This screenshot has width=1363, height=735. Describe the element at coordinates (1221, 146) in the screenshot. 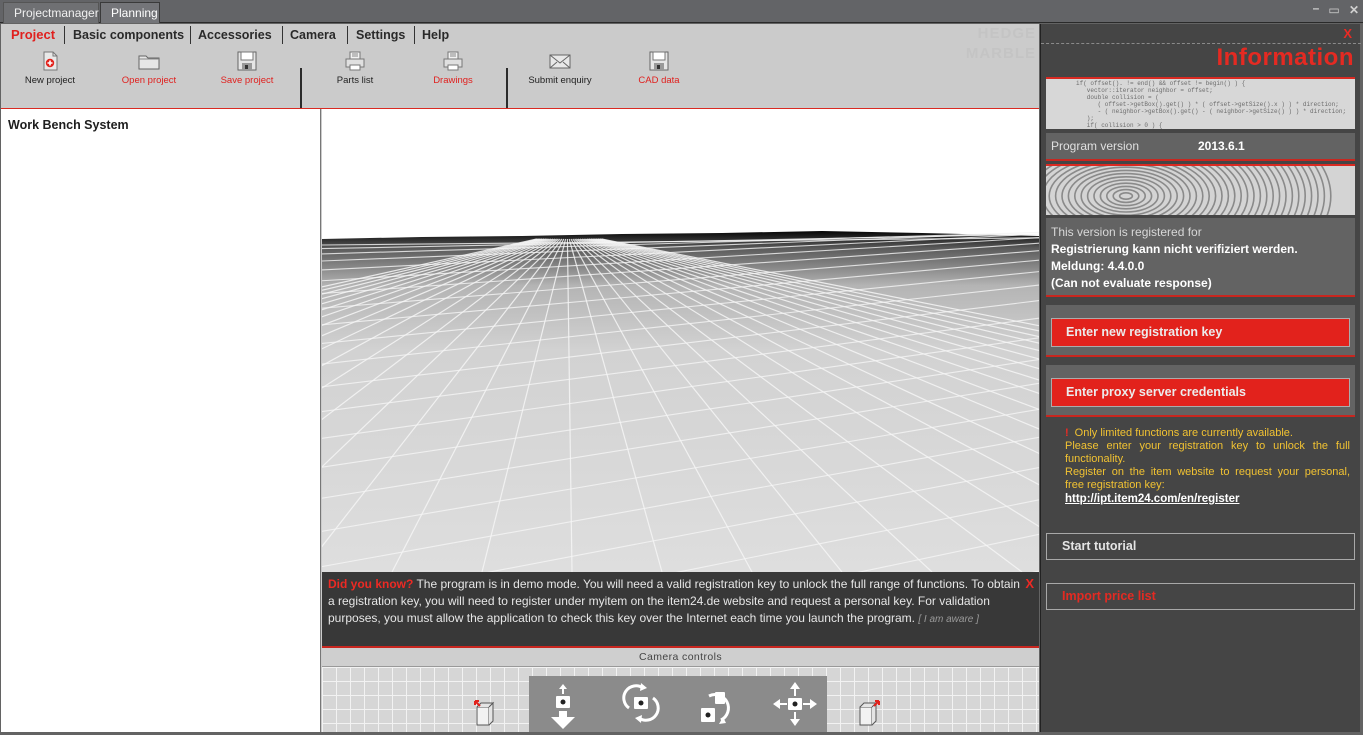

I see `program-version-value: 2013.6.1` at that location.